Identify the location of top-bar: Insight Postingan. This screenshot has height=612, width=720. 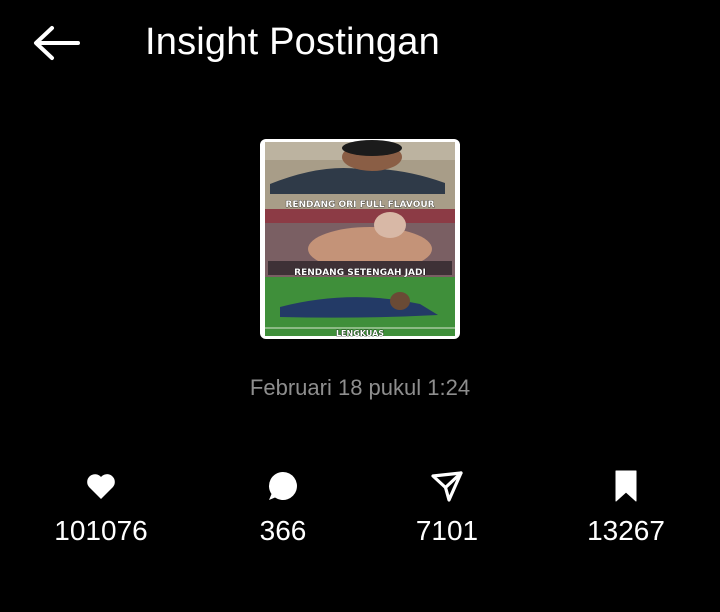
(360, 43).